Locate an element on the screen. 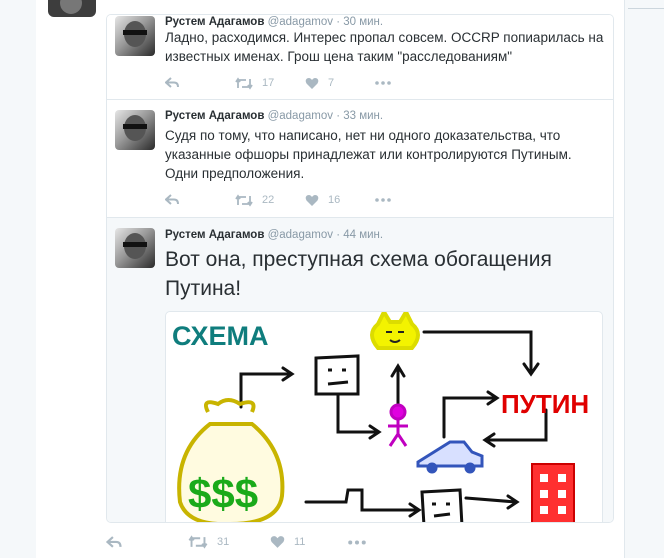 This screenshot has width=664, height=558. tweet-header: Рустем Адагамов @adagamov · 44 мин. is located at coordinates (274, 235).